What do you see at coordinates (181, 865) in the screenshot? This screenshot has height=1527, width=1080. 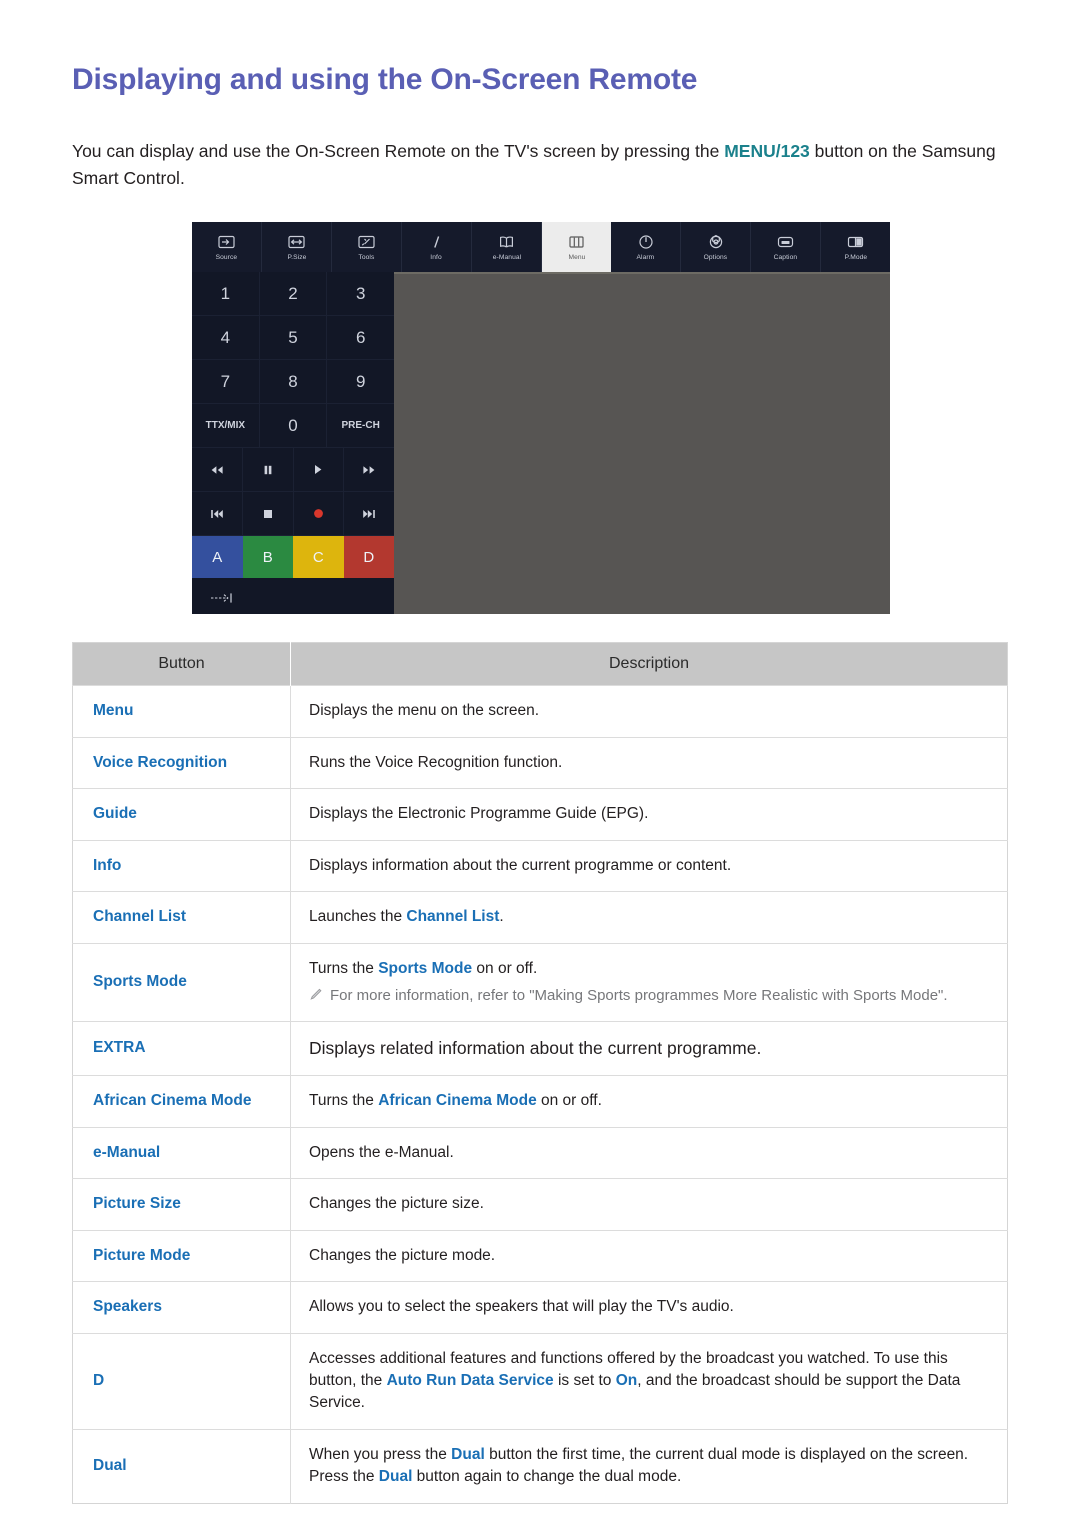 I see `button-name-cell: Info` at bounding box center [181, 865].